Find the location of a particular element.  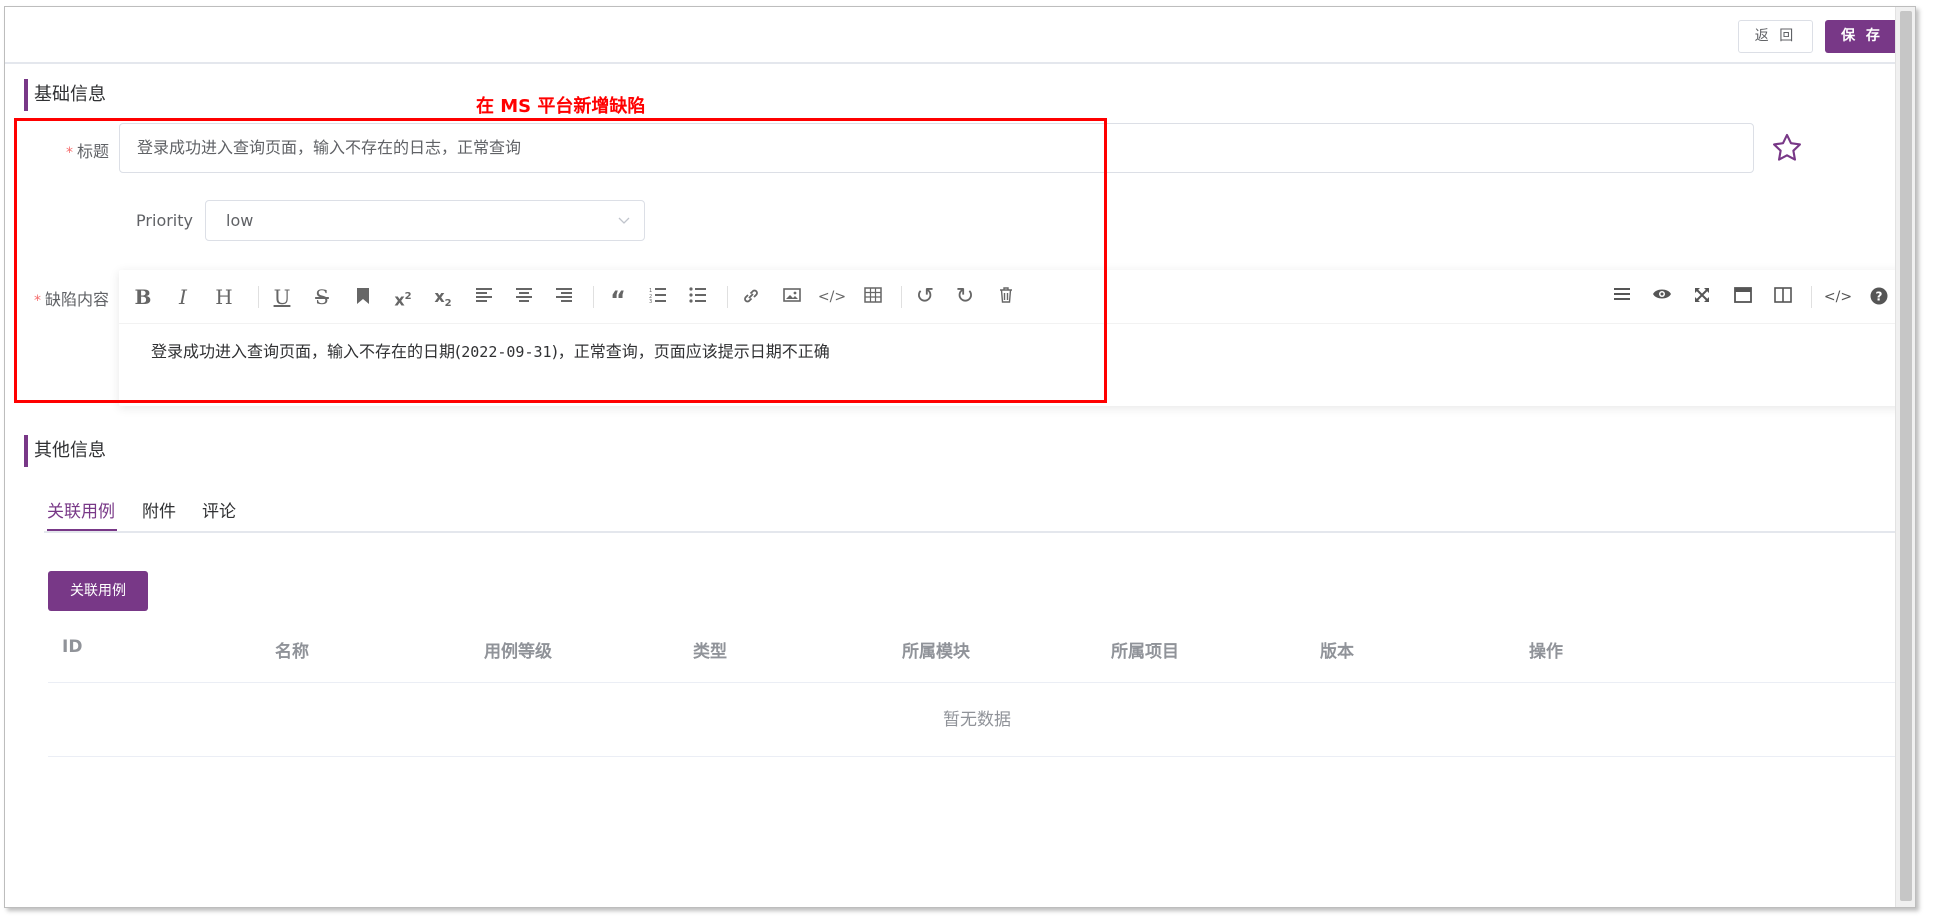

content-label: * 缺陷内容 is located at coordinates (61, 298).